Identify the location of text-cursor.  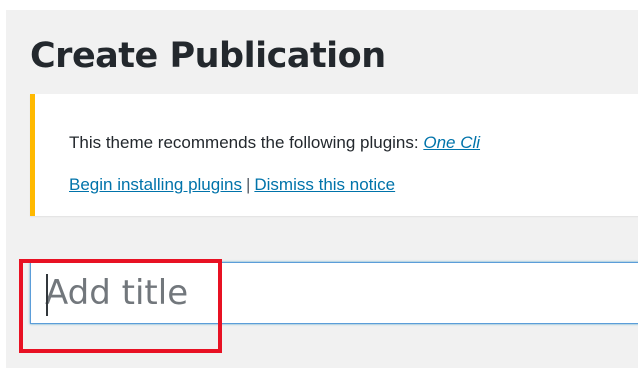
(47, 295).